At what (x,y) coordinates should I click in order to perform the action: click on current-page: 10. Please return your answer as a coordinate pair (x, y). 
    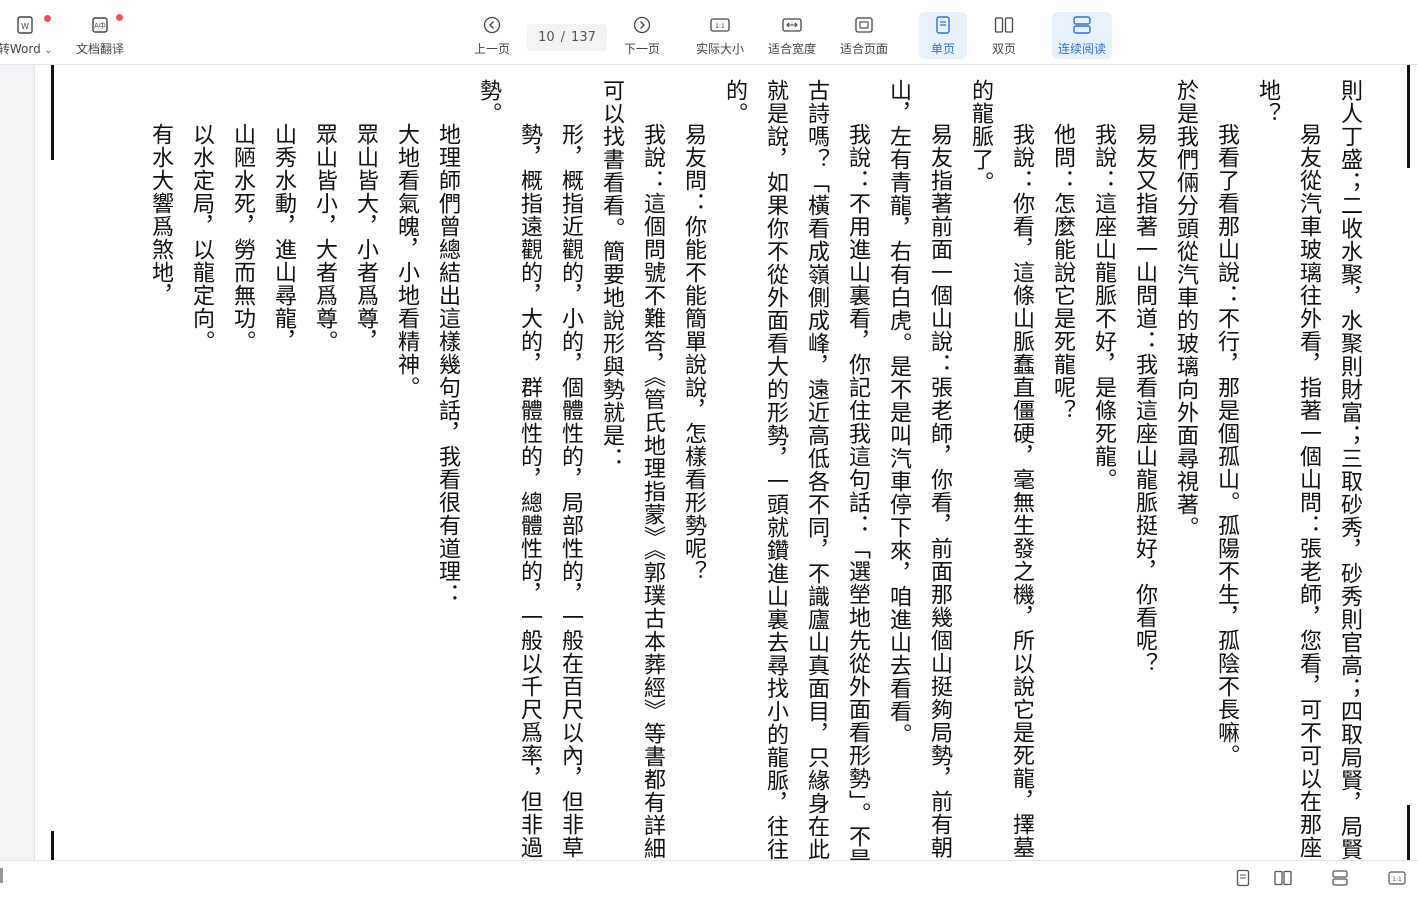
    Looking at the image, I should click on (546, 37).